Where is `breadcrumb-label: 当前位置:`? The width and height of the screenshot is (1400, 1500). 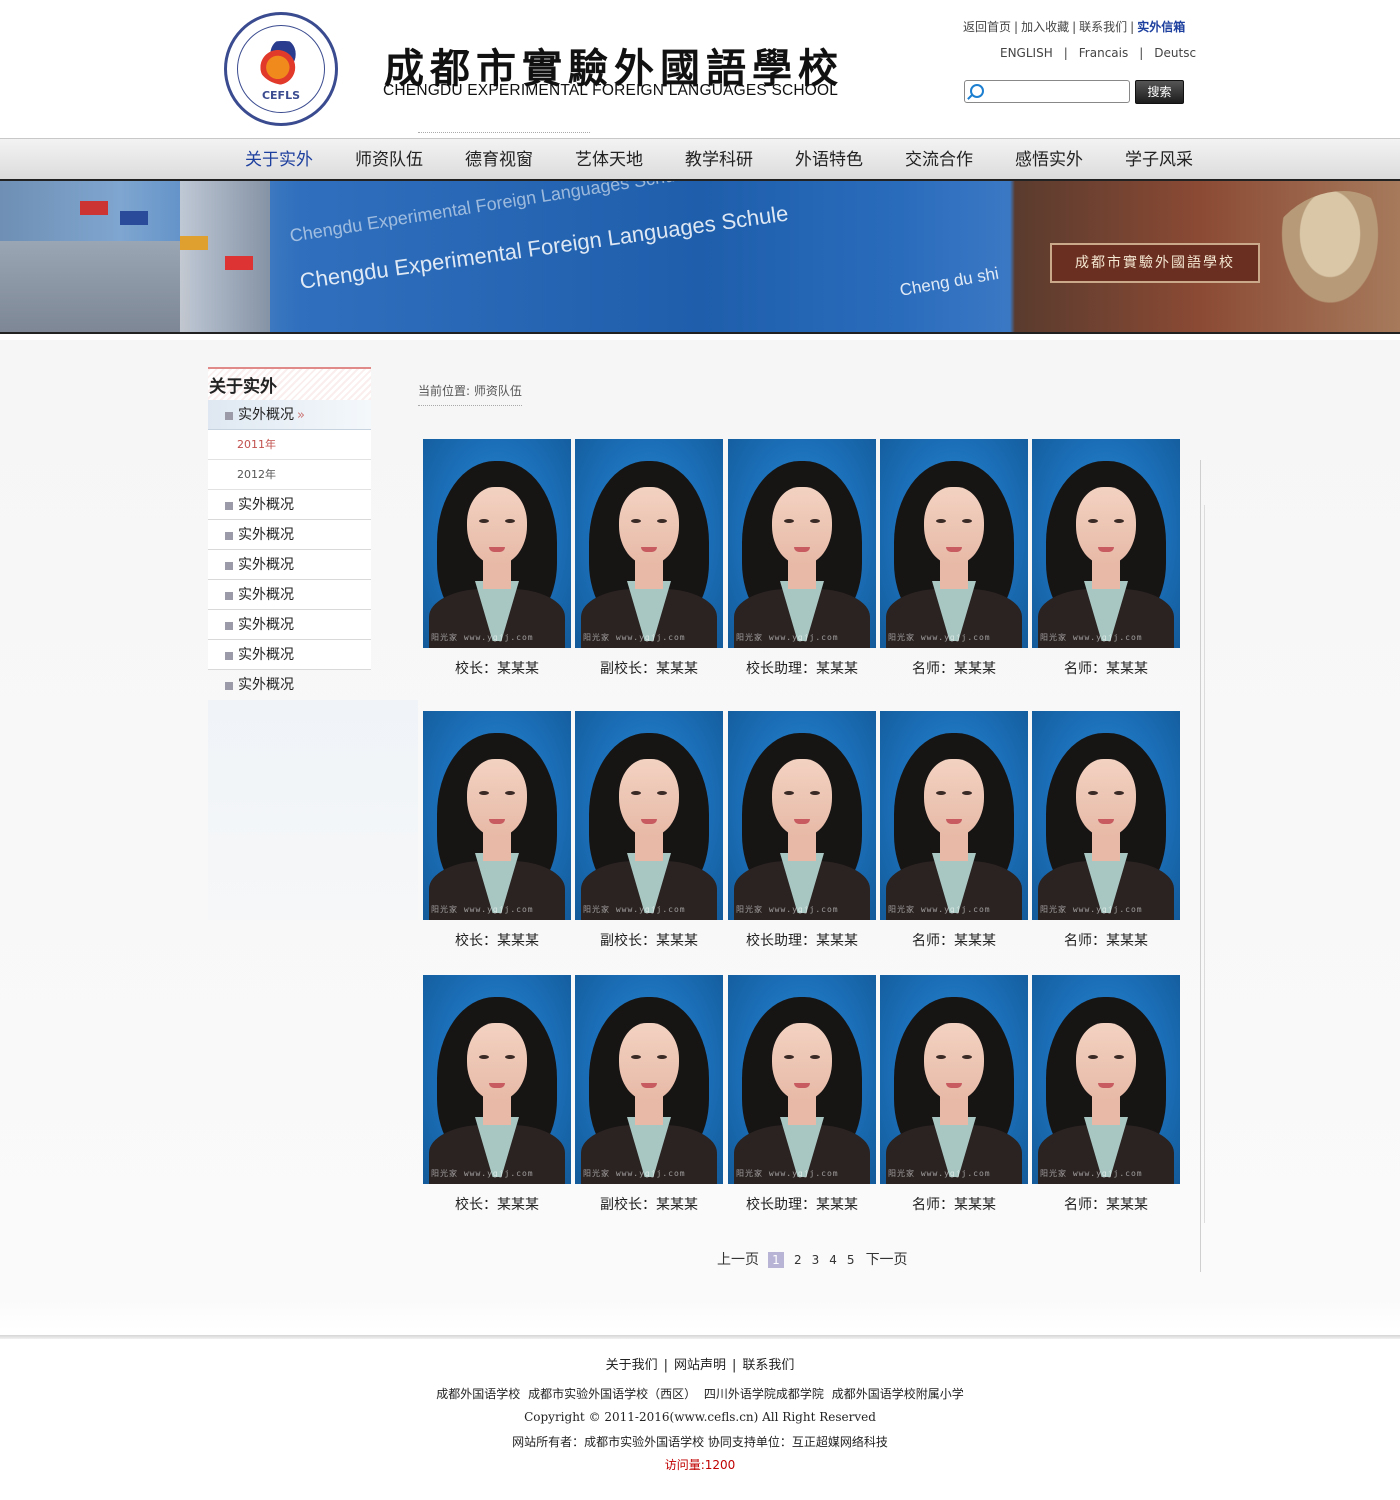 breadcrumb-label: 当前位置: is located at coordinates (444, 391).